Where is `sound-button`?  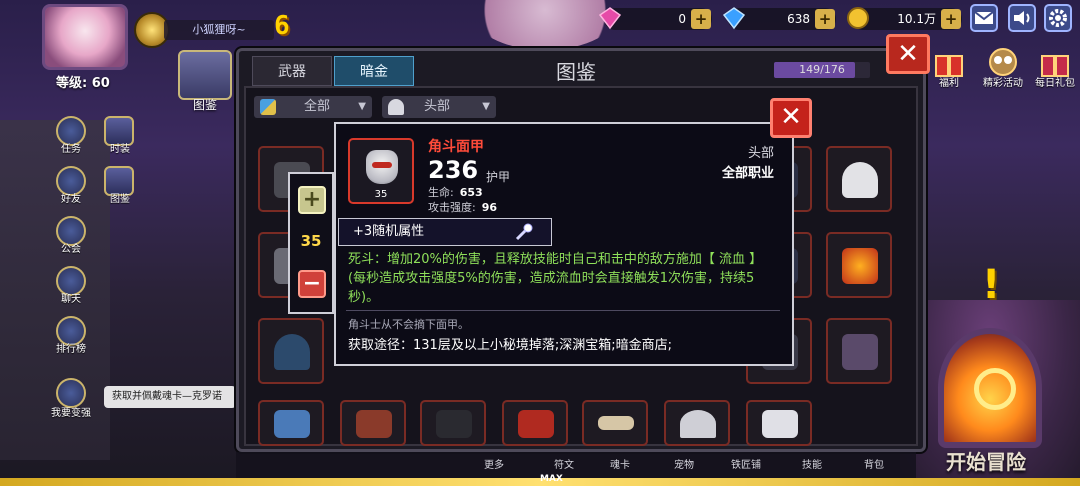
sound-button is located at coordinates (1022, 18).